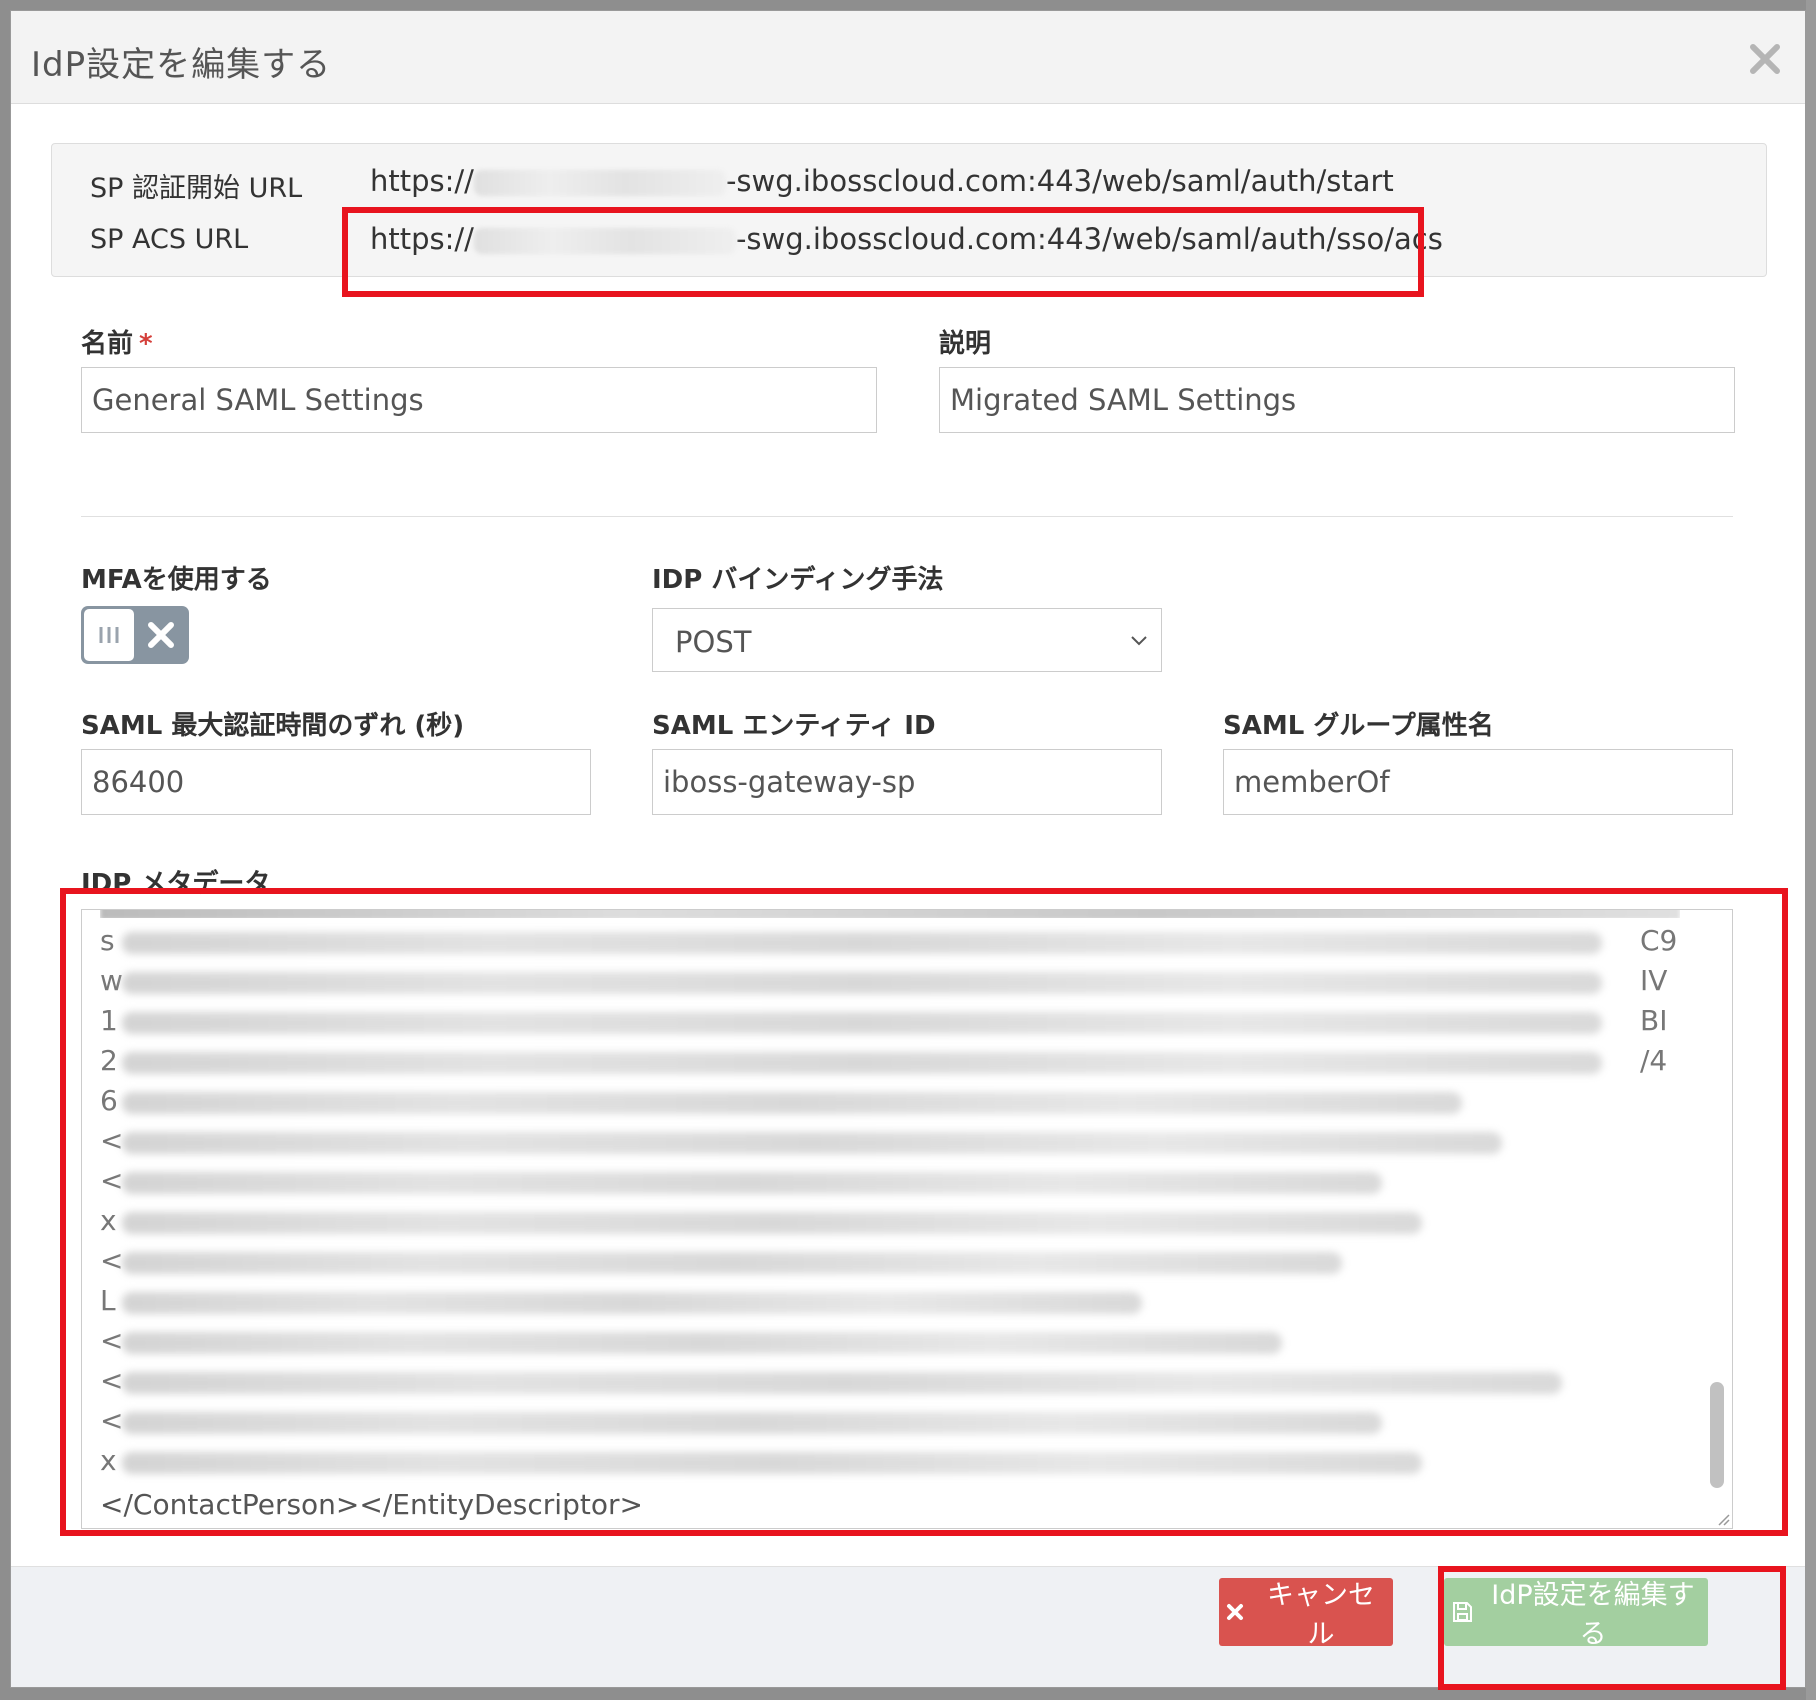 This screenshot has height=1700, width=1816. I want to click on sp-start-url-label: SP 認証開始 URL, so click(196, 188).